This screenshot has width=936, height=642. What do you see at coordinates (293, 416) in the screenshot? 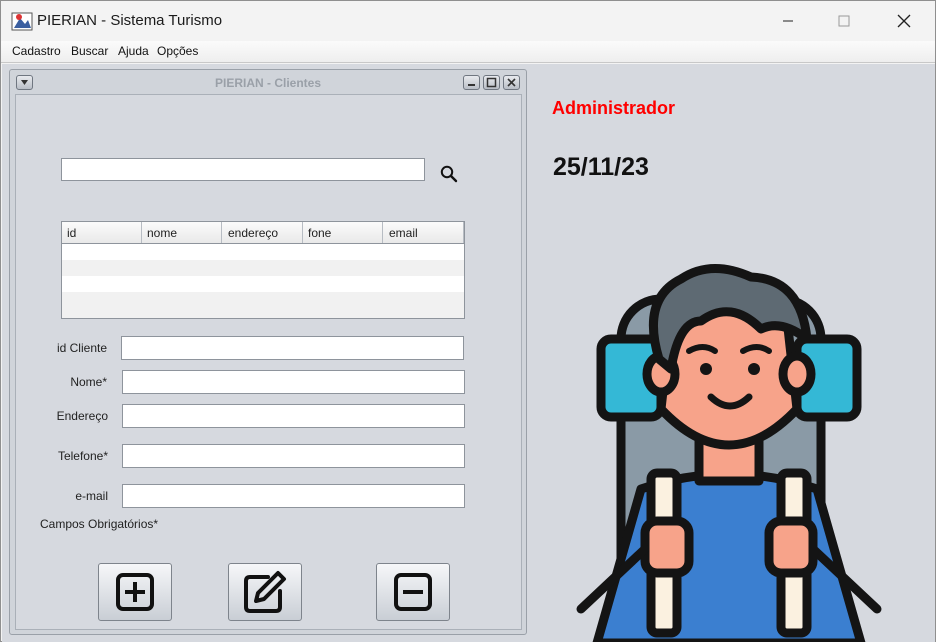
I see `endereco-field` at bounding box center [293, 416].